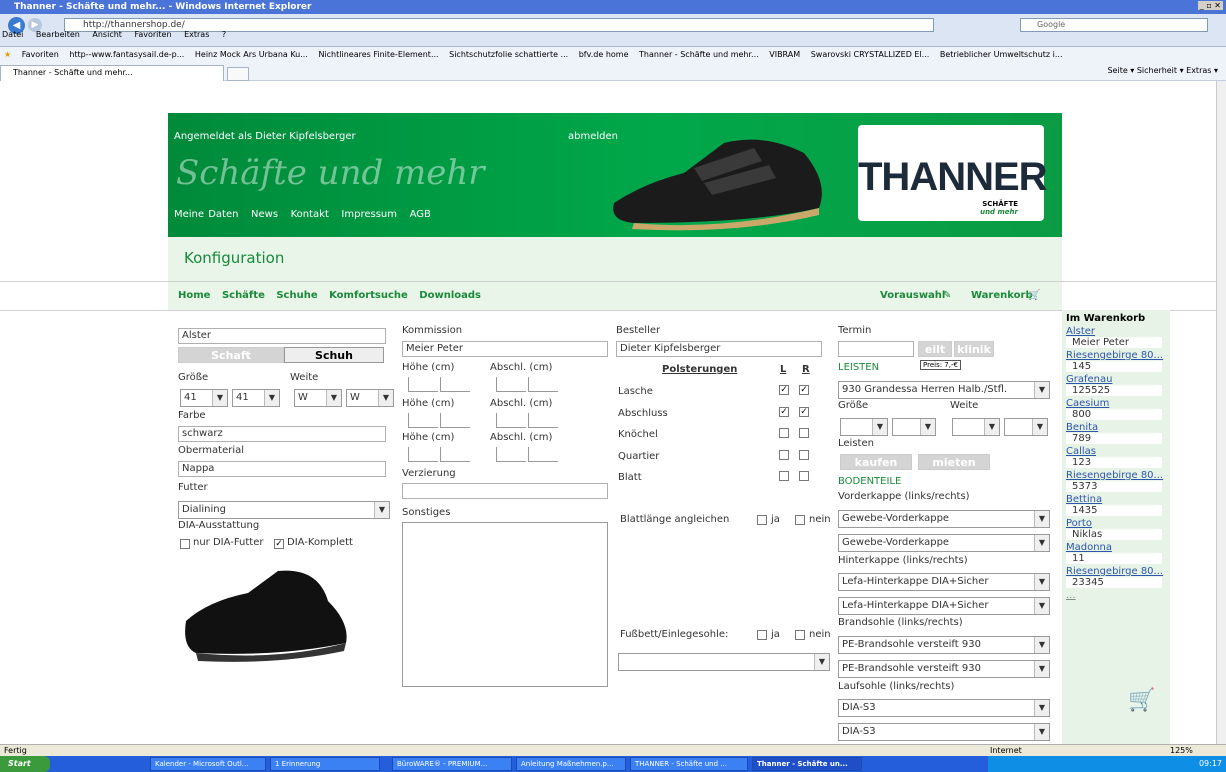 Image resolution: width=1226 pixels, height=772 pixels. What do you see at coordinates (954, 462) in the screenshot?
I see `mieten-button: mieten` at bounding box center [954, 462].